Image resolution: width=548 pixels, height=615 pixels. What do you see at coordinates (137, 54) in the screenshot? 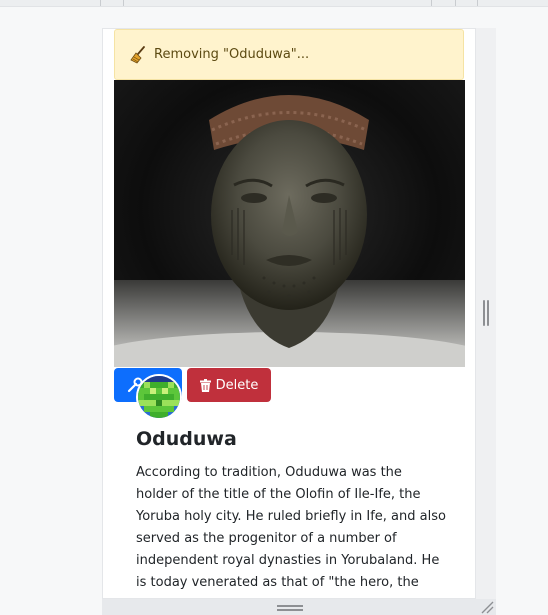
I see `broom-icon` at bounding box center [137, 54].